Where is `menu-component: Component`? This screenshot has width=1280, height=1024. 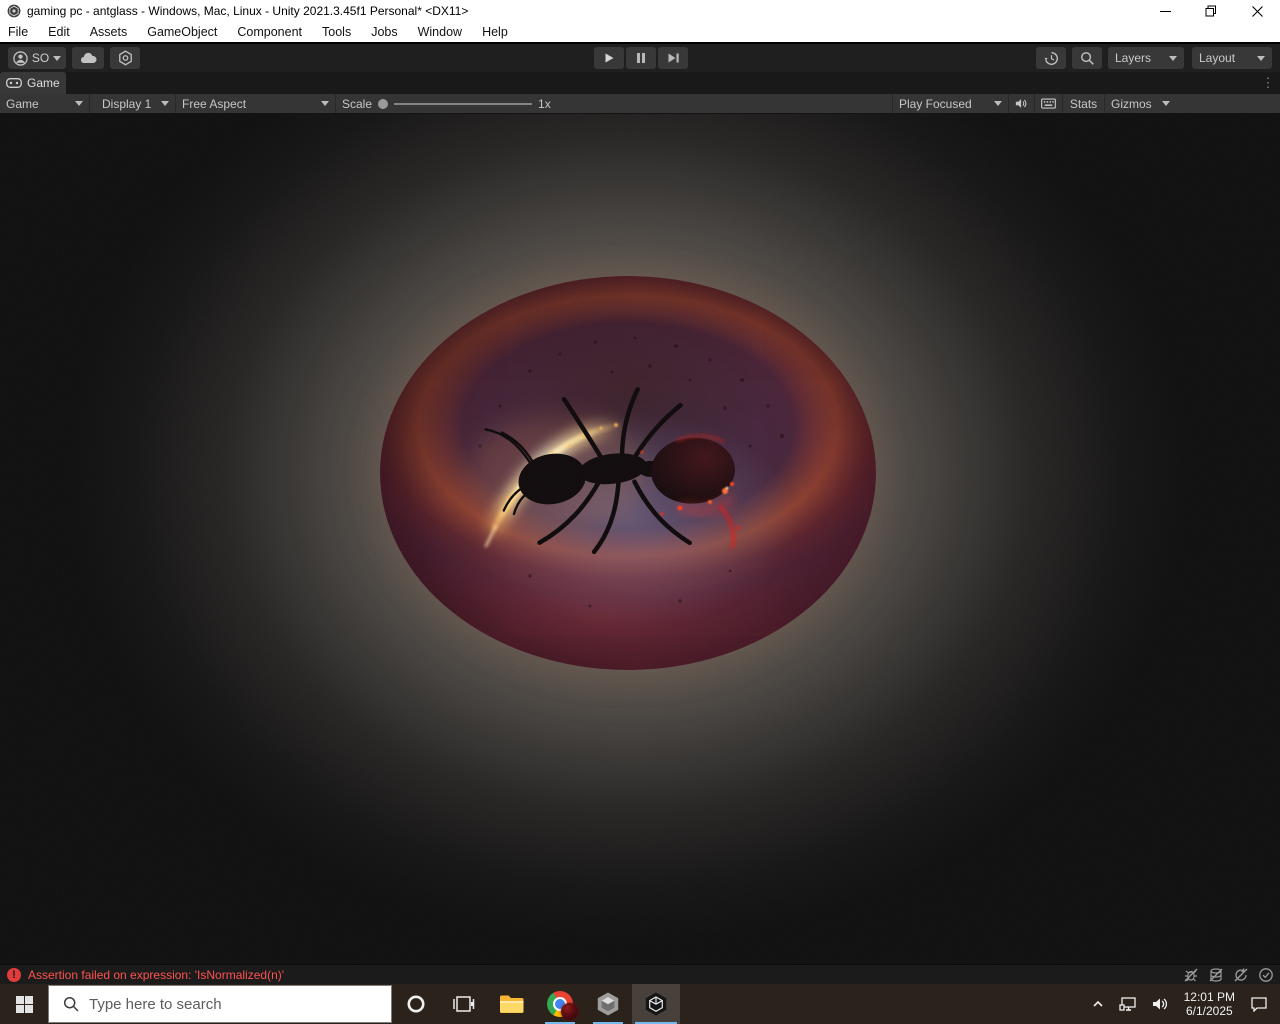 menu-component: Component is located at coordinates (269, 32).